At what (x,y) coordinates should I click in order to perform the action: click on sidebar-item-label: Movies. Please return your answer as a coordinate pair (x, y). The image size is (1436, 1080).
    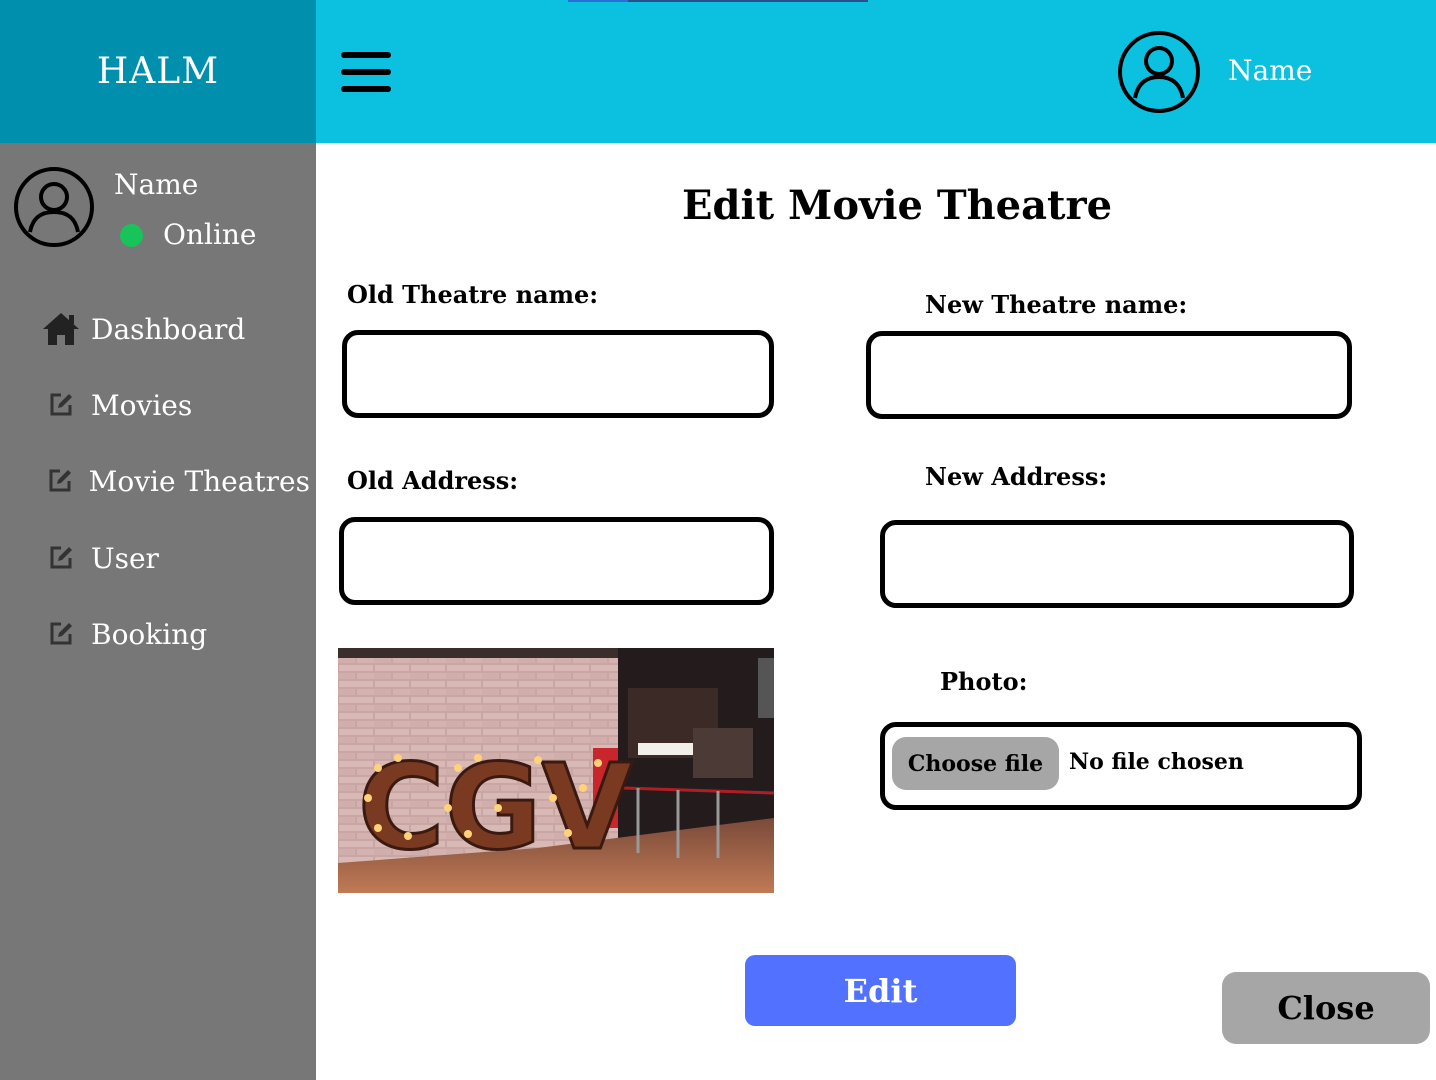
    Looking at the image, I should click on (142, 405).